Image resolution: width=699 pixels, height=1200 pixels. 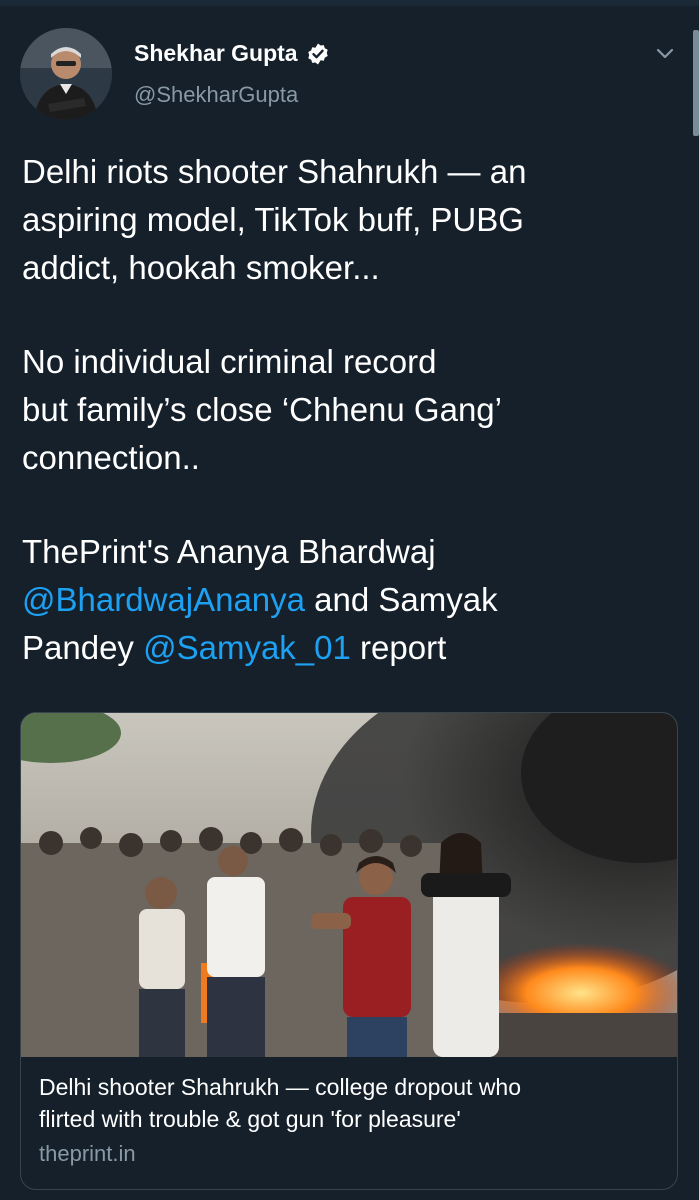 I want to click on scrollbar, so click(x=696, y=83).